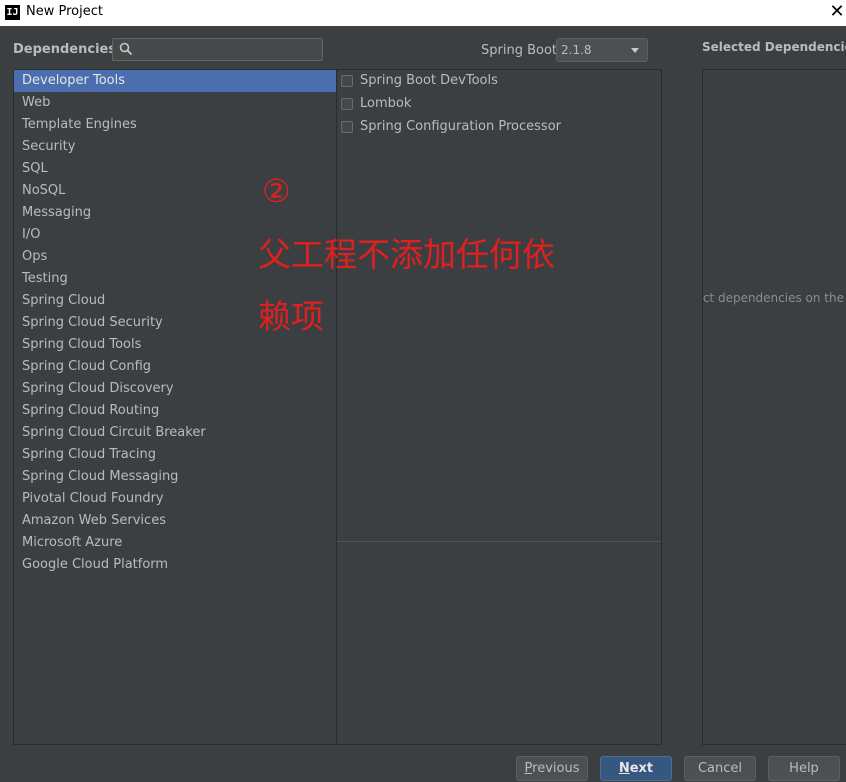  I want to click on category-item: Web, so click(175, 103).